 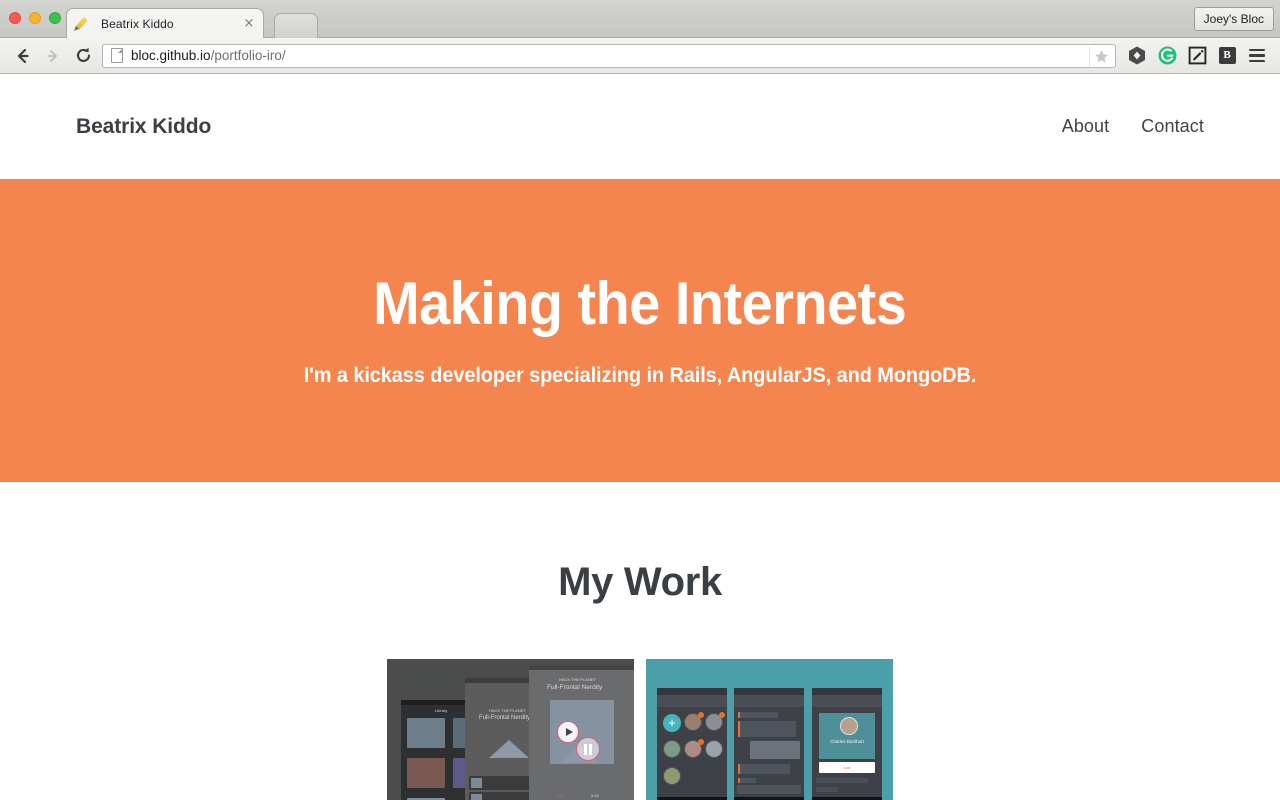 What do you see at coordinates (55, 18) in the screenshot?
I see `maximize-window-button` at bounding box center [55, 18].